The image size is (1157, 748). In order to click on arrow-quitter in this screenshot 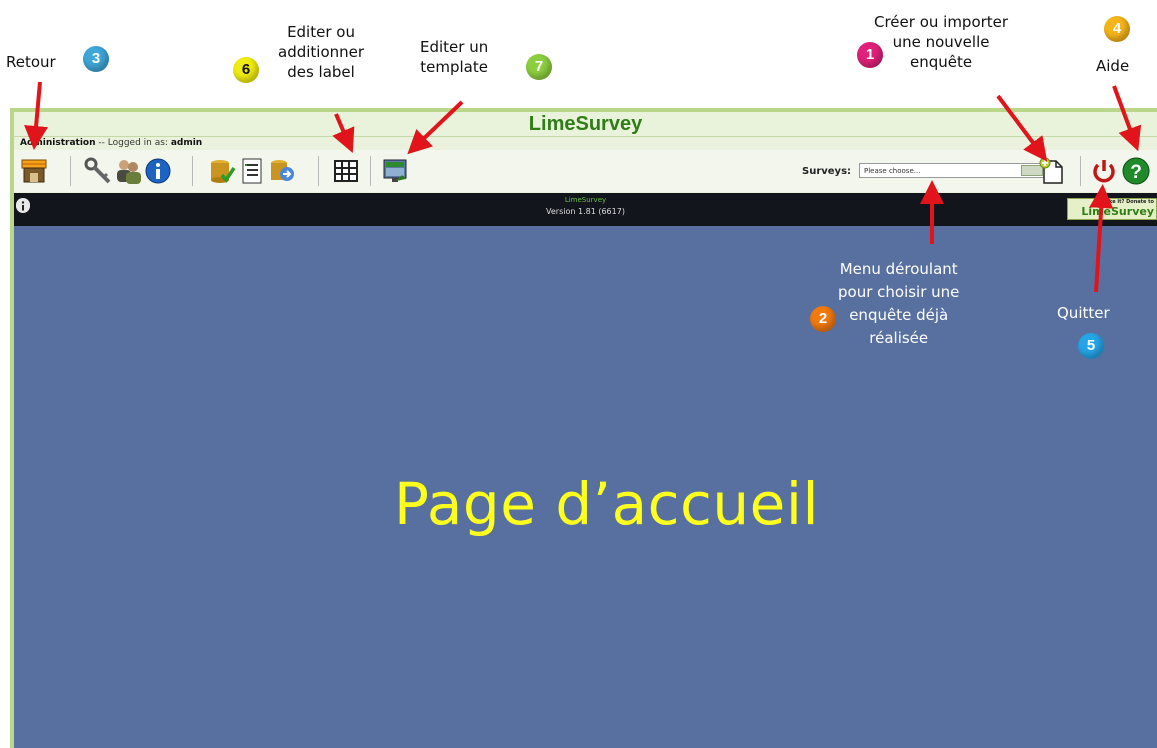, I will do `click(1101, 238)`.